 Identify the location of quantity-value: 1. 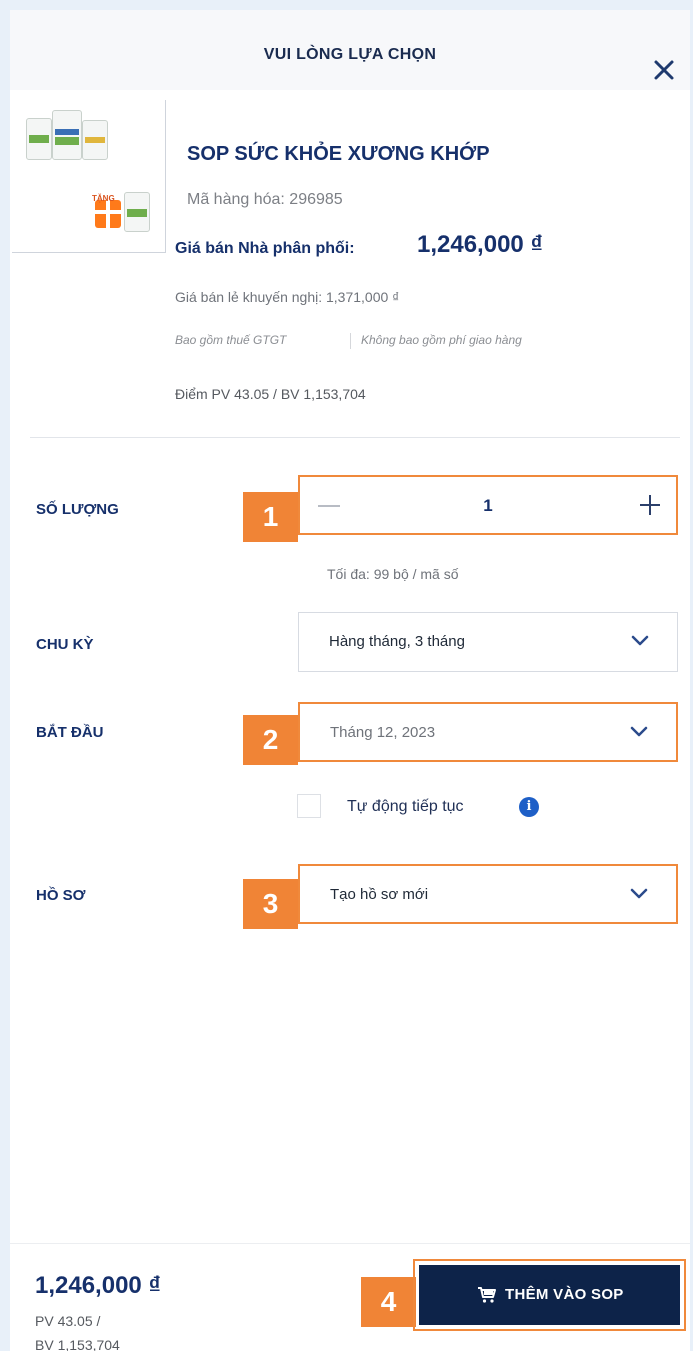
(488, 506).